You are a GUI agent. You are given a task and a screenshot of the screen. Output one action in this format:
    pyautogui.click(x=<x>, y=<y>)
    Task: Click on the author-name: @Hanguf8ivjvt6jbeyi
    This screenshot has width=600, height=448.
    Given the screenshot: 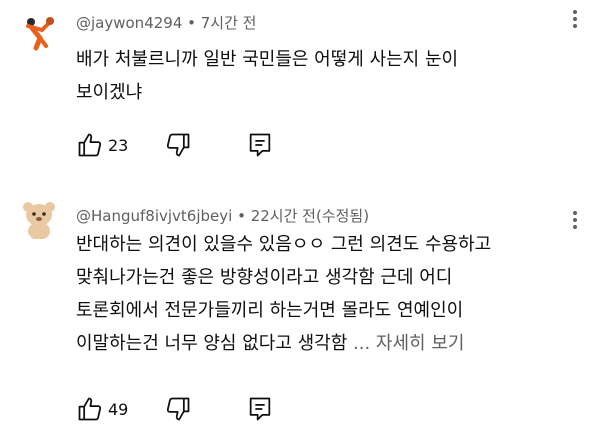 What is the action you would take?
    pyautogui.click(x=154, y=216)
    